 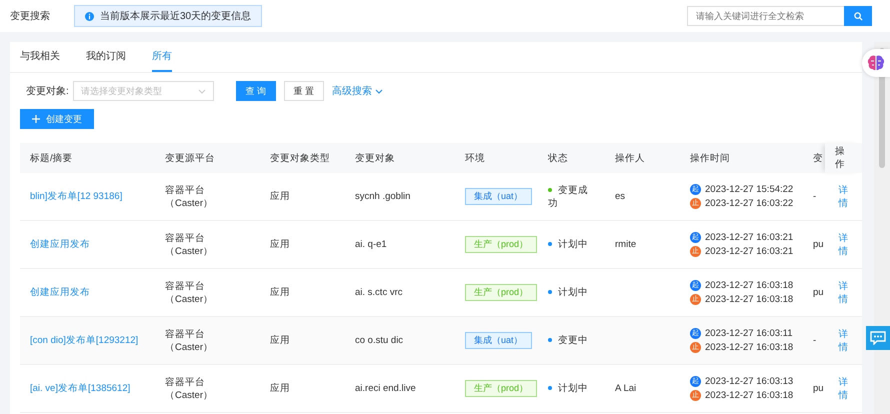 I want to click on search-button, so click(x=858, y=16).